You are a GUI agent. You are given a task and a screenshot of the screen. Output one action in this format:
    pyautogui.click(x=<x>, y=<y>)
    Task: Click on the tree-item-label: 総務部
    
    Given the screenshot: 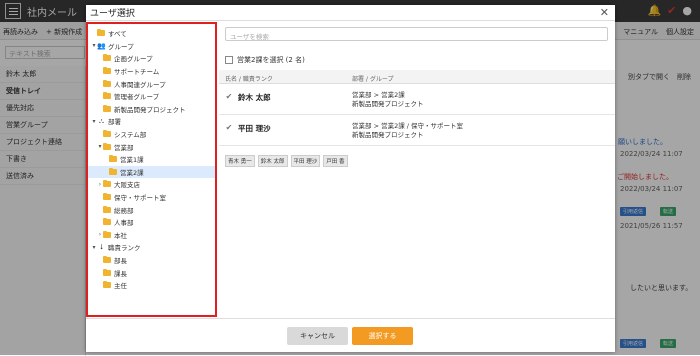 What is the action you would take?
    pyautogui.click(x=124, y=210)
    